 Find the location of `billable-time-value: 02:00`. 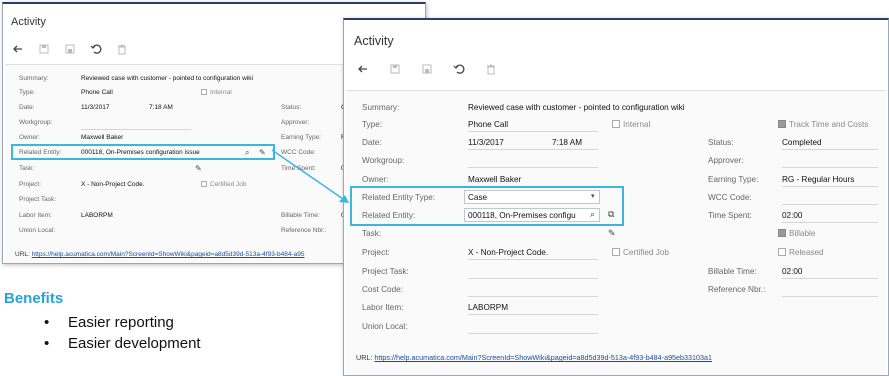

billable-time-value: 02:00 is located at coordinates (792, 271).